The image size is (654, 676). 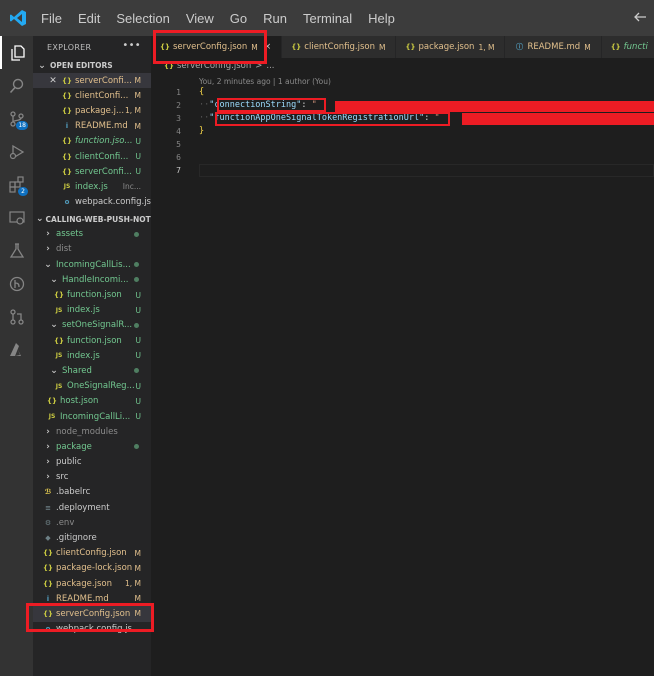 I want to click on open-editor-item: {} function.jso... U, so click(x=92, y=141).